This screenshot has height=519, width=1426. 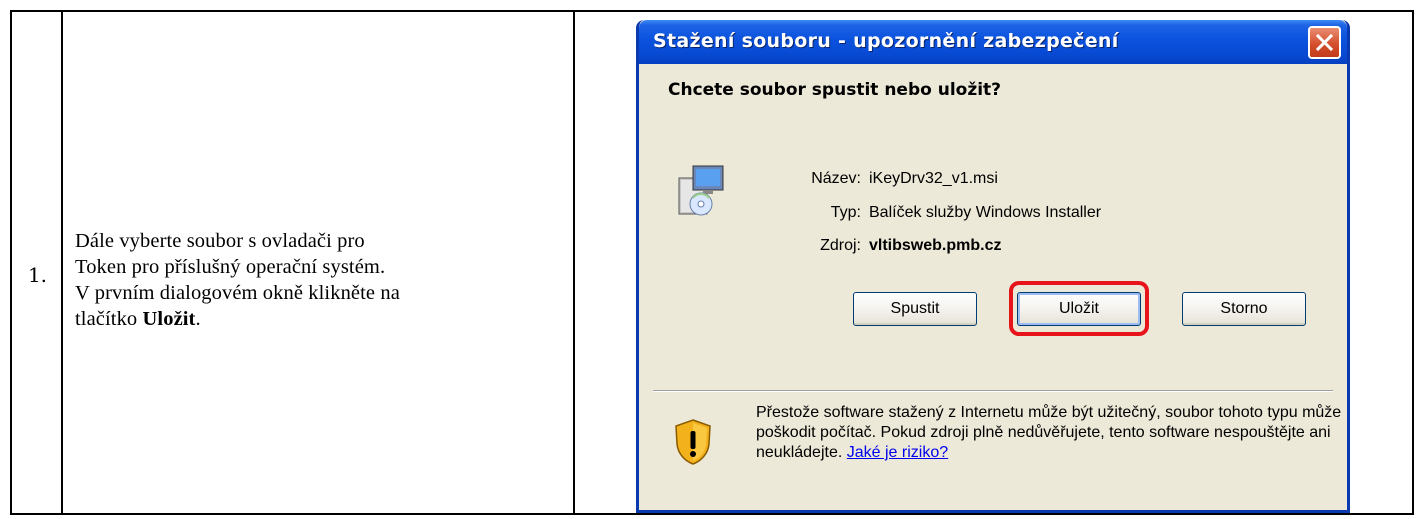 What do you see at coordinates (325, 319) in the screenshot?
I see `instruction-line: tlačítko Uložit.` at bounding box center [325, 319].